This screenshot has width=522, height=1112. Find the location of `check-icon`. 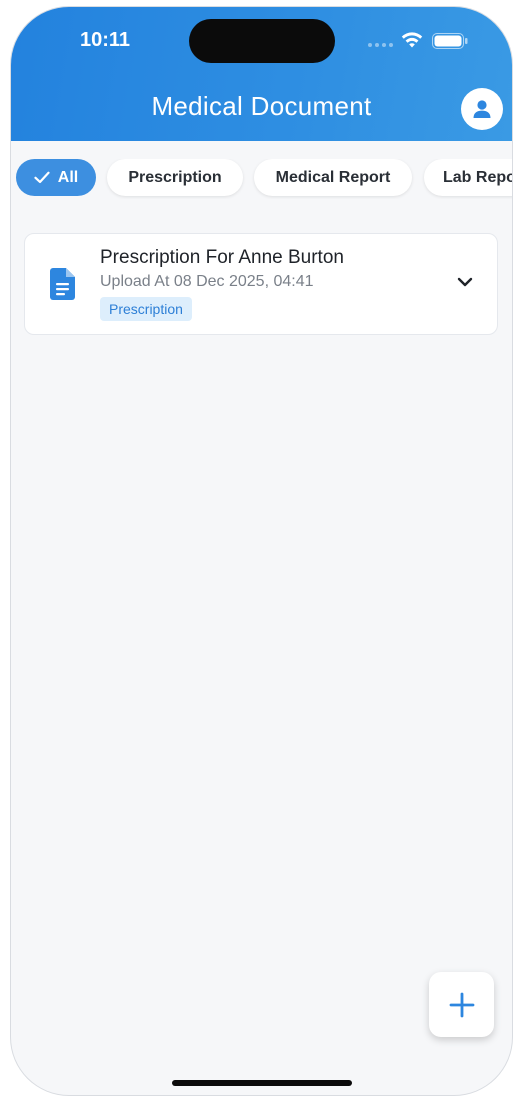

check-icon is located at coordinates (42, 177).